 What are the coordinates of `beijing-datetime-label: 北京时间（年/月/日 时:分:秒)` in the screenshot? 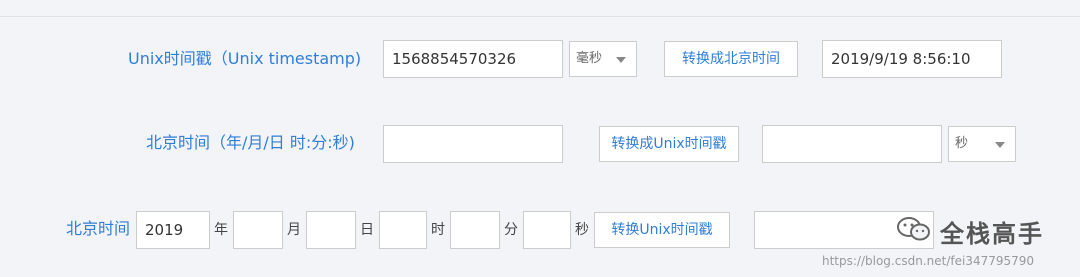 It's located at (250, 142).